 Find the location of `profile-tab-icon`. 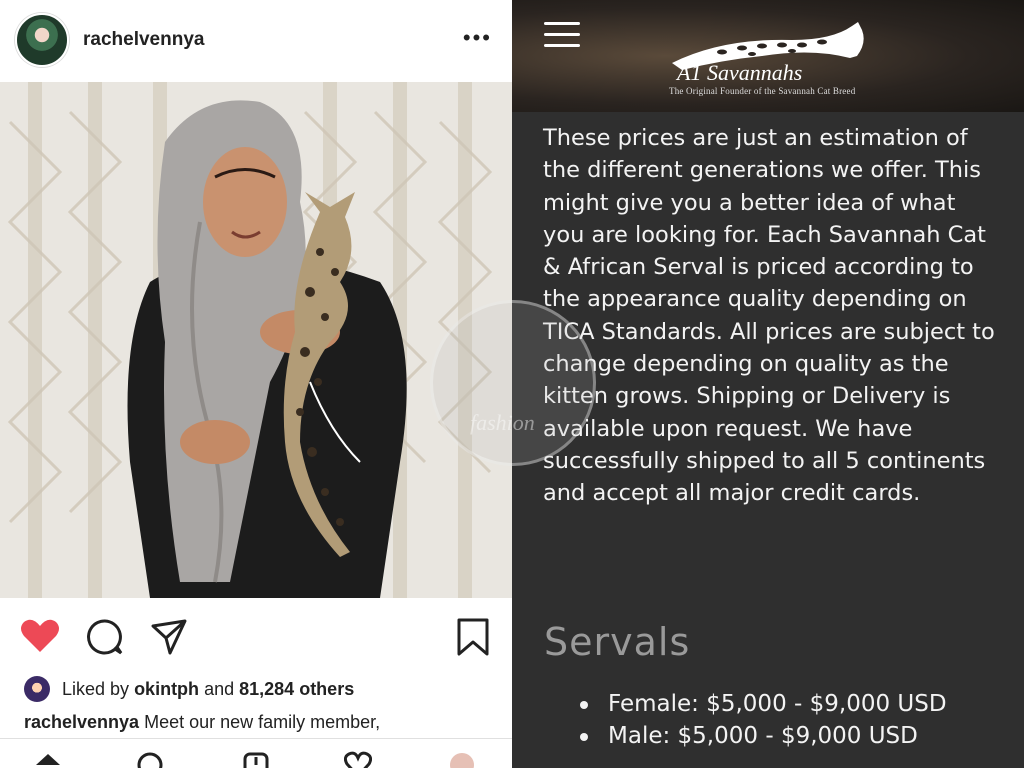

profile-tab-icon is located at coordinates (462, 759).